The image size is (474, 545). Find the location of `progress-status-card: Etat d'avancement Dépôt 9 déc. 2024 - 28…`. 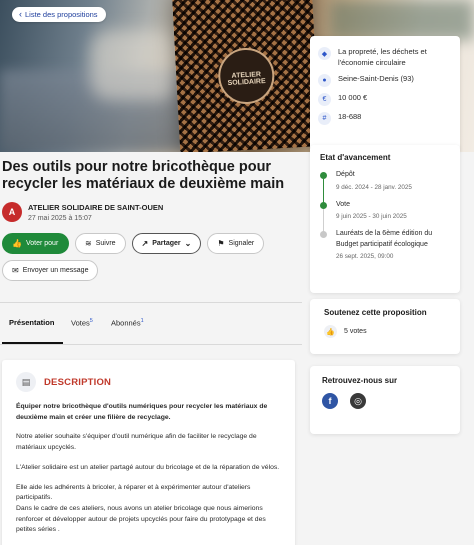

progress-status-card: Etat d'avancement Dépôt 9 déc. 2024 - 28… is located at coordinates (385, 219).